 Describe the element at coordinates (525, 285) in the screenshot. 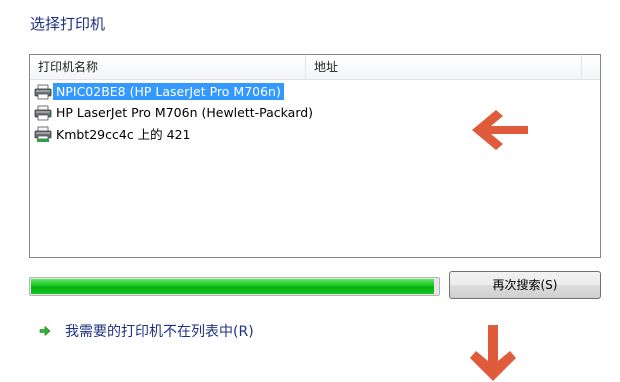

I see `search-again-button: 再次搜索(S)` at that location.